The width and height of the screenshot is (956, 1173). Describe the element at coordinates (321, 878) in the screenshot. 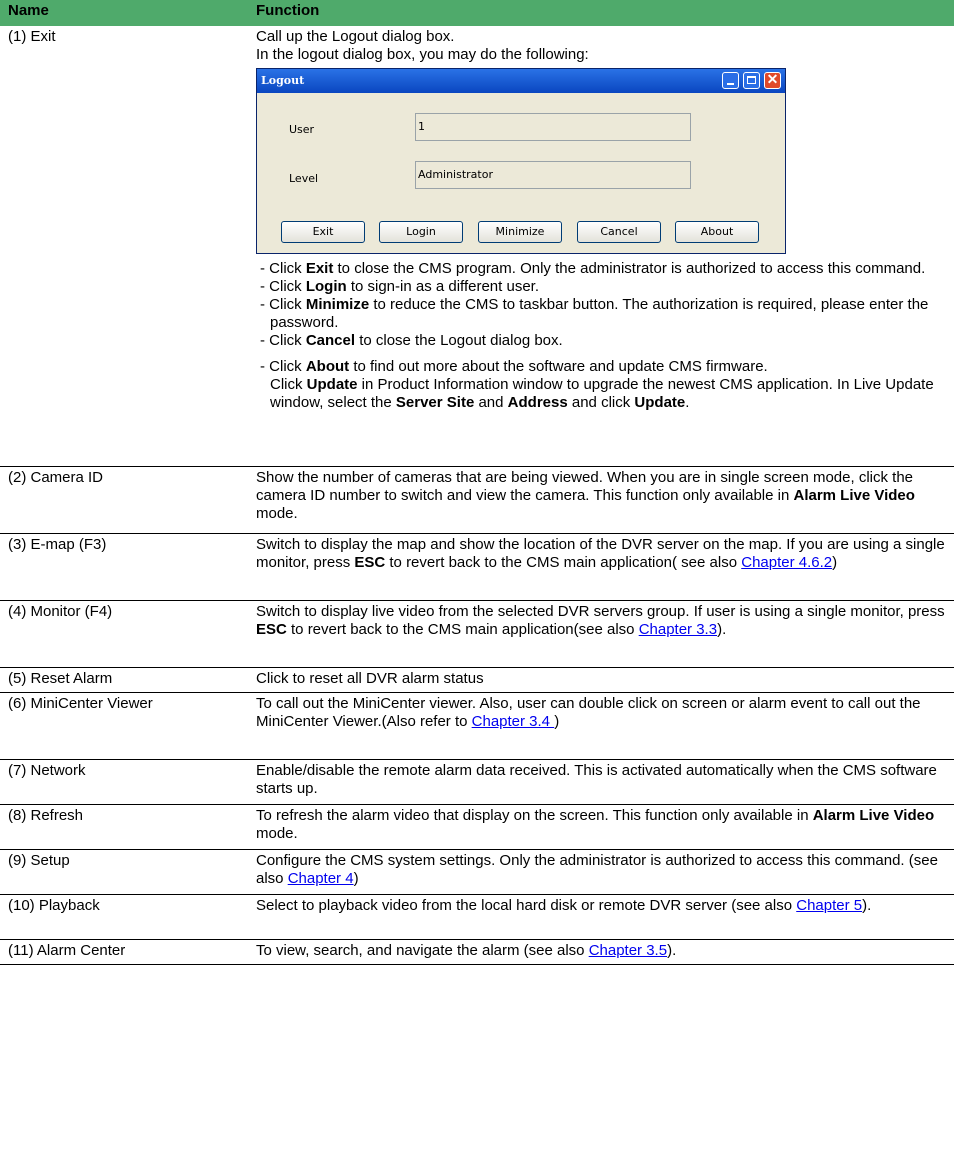

I see `chapter-link: Chapter 4` at that location.